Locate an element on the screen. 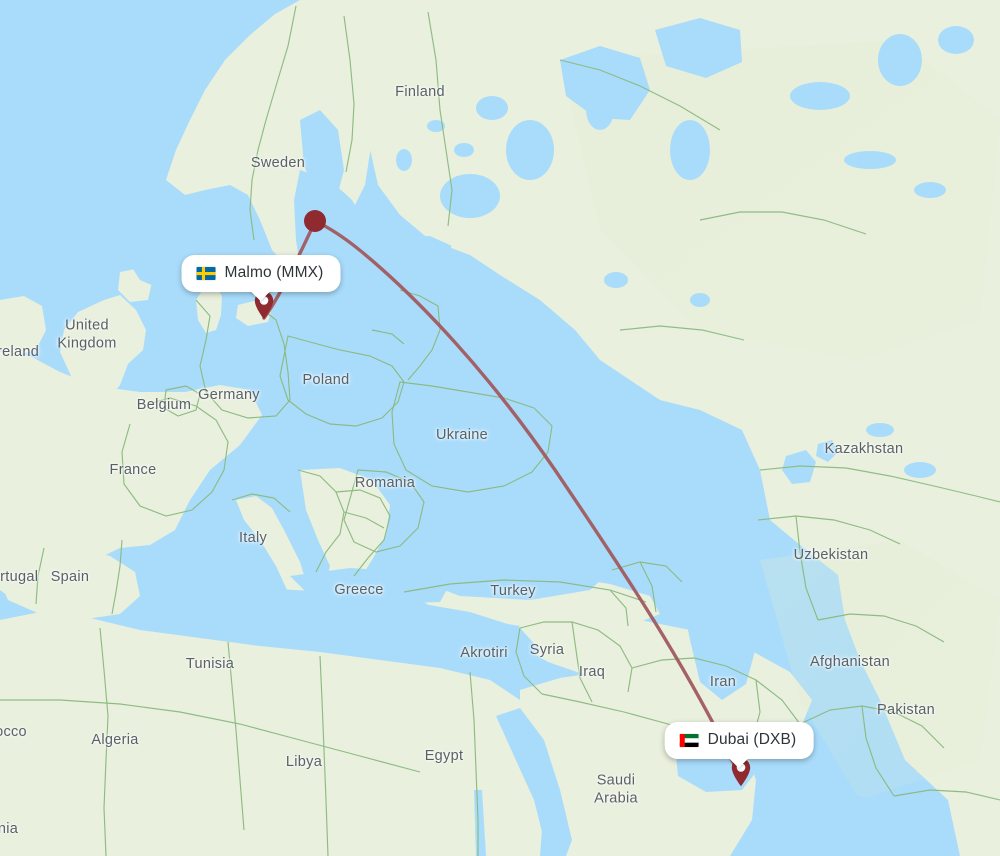 This screenshot has height=856, width=1000. airport-tooltip-mmx: Malmo (MMX) is located at coordinates (261, 273).